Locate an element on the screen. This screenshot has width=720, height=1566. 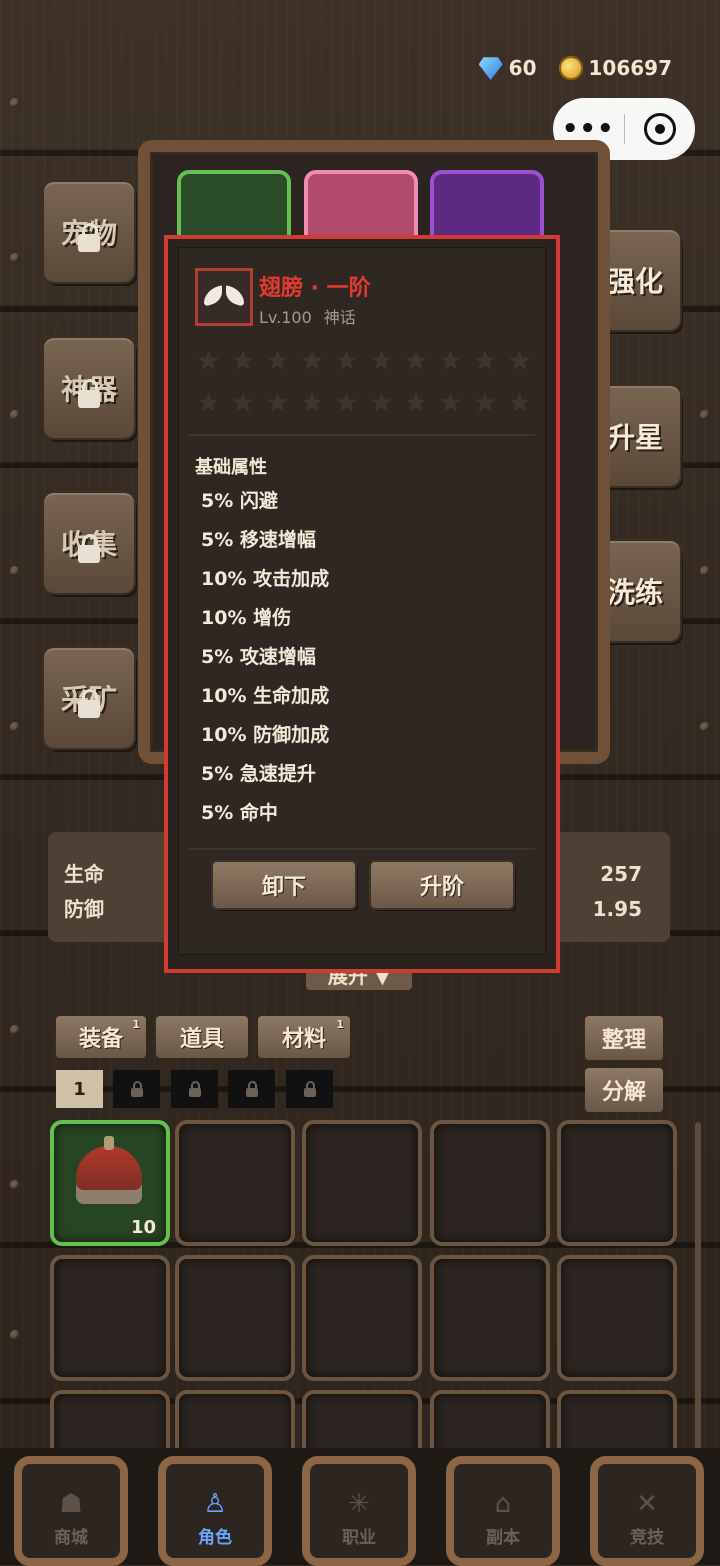
unequip-button: 卸下 is located at coordinates (284, 885).